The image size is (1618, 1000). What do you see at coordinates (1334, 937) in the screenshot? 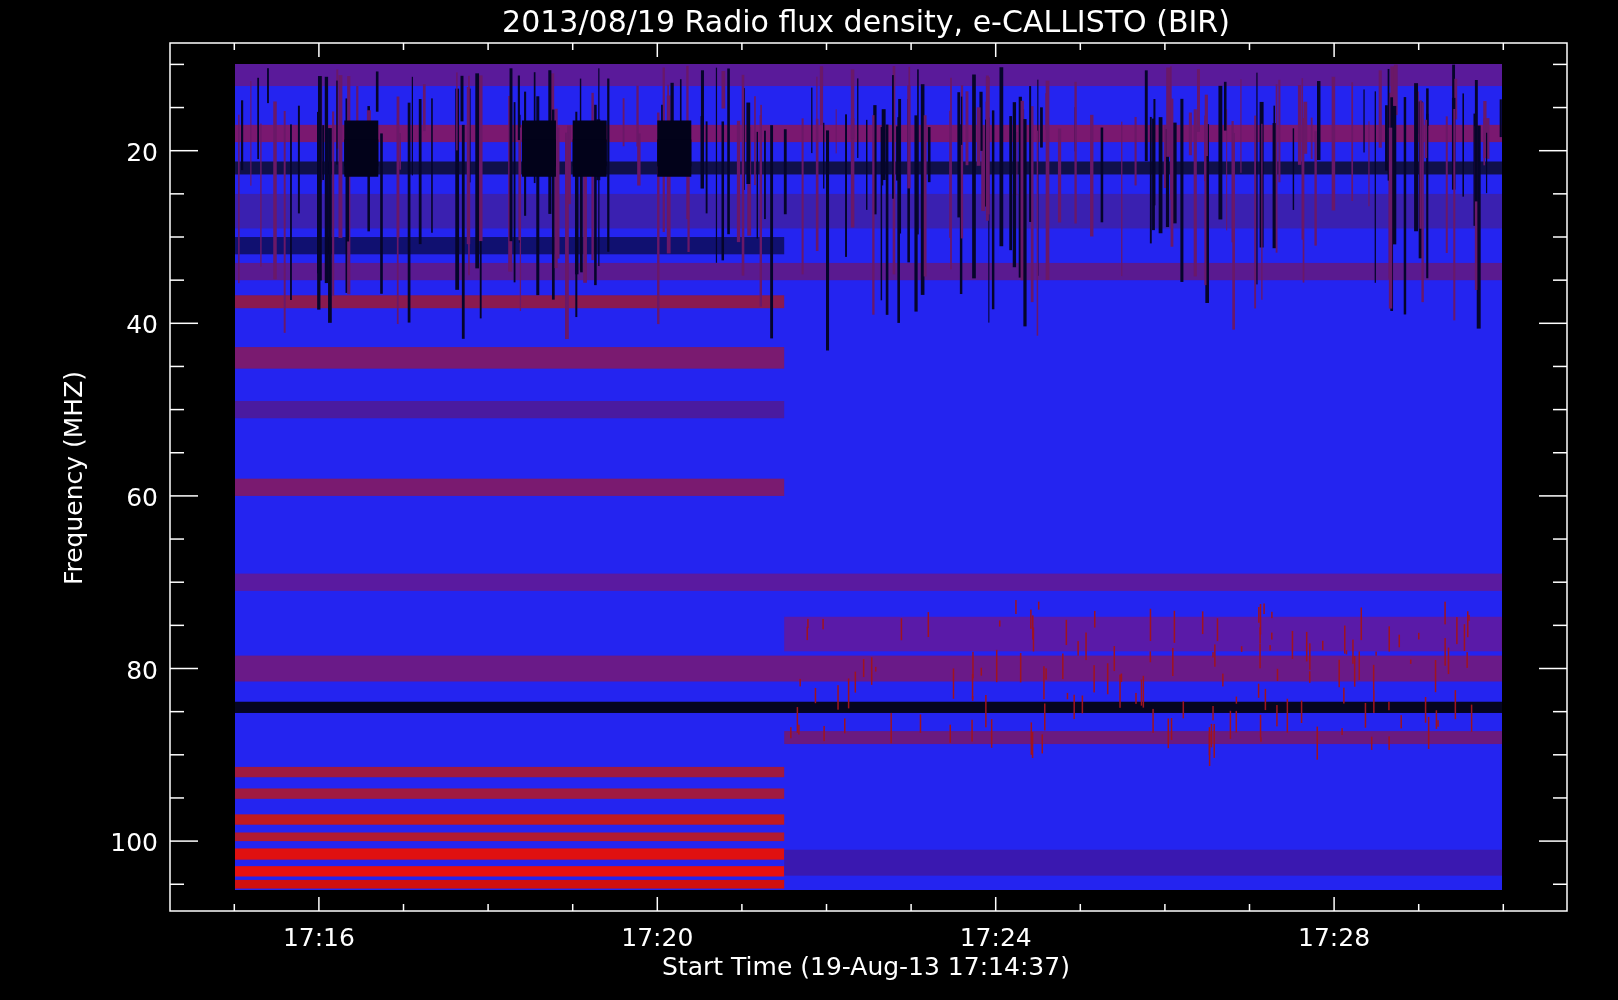
I see `tick-label: 17:28` at bounding box center [1334, 937].